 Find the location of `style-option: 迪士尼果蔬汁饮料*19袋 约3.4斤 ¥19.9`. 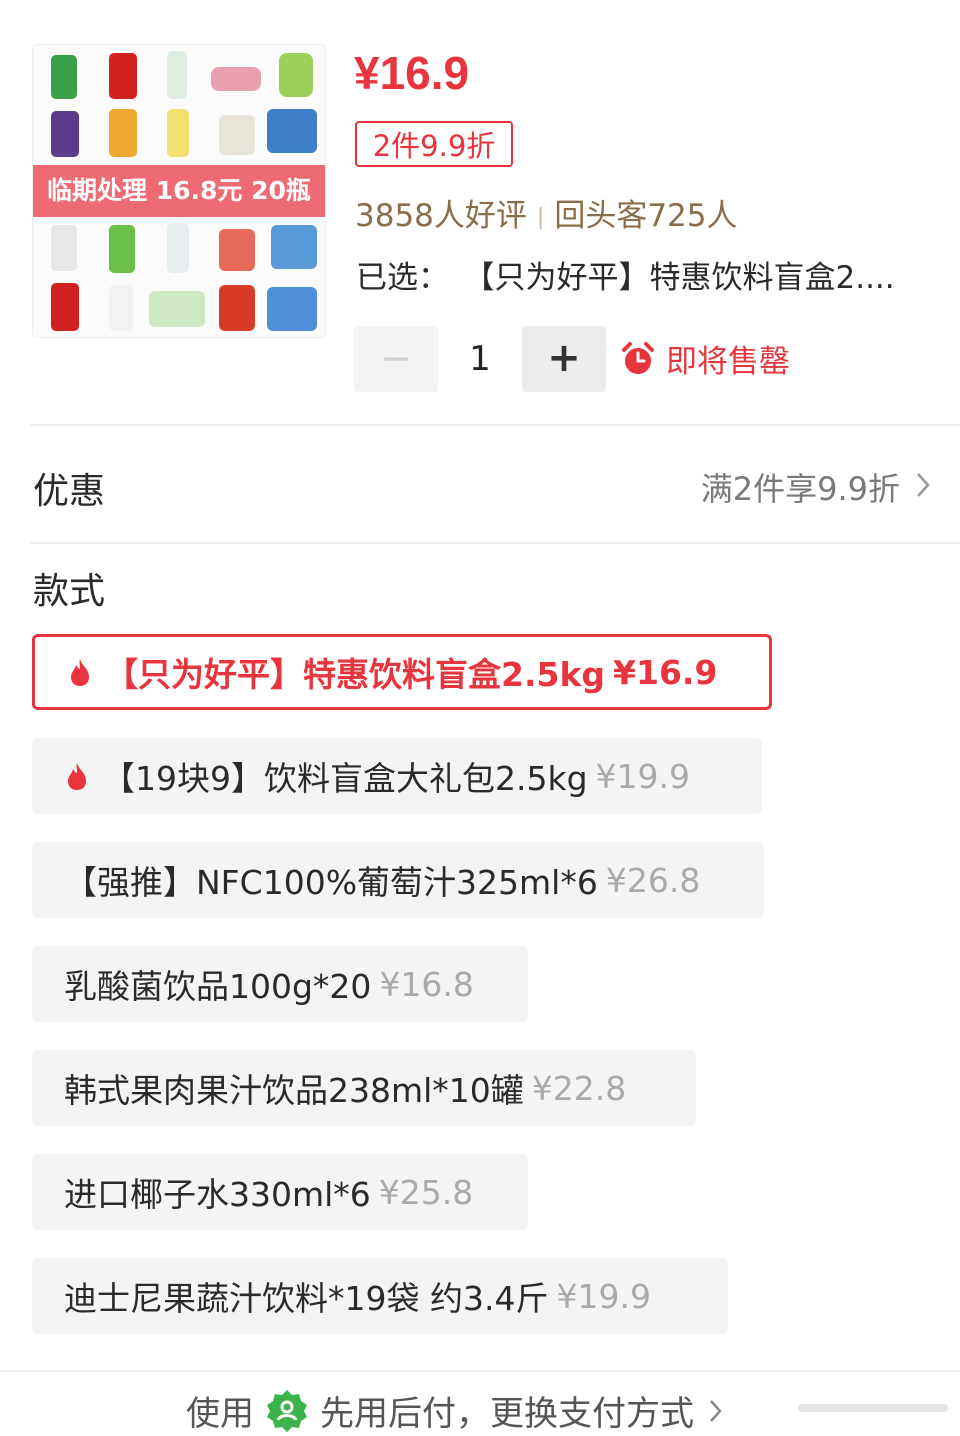

style-option: 迪士尼果蔬汁饮料*19袋 约3.4斤 ¥19.9 is located at coordinates (380, 1296).